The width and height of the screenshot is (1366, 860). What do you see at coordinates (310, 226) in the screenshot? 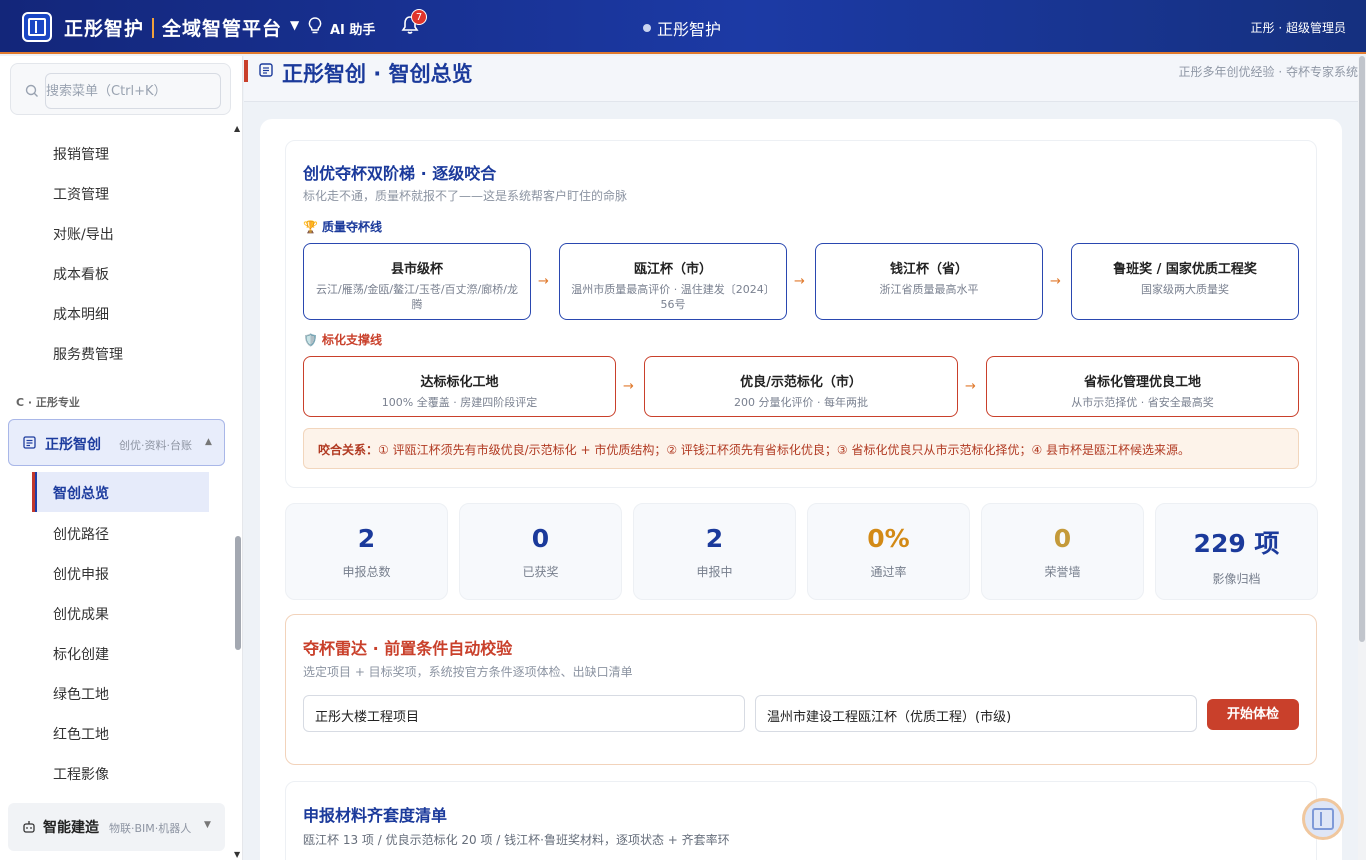
I see `trophy-icon: 🏆` at bounding box center [310, 226].